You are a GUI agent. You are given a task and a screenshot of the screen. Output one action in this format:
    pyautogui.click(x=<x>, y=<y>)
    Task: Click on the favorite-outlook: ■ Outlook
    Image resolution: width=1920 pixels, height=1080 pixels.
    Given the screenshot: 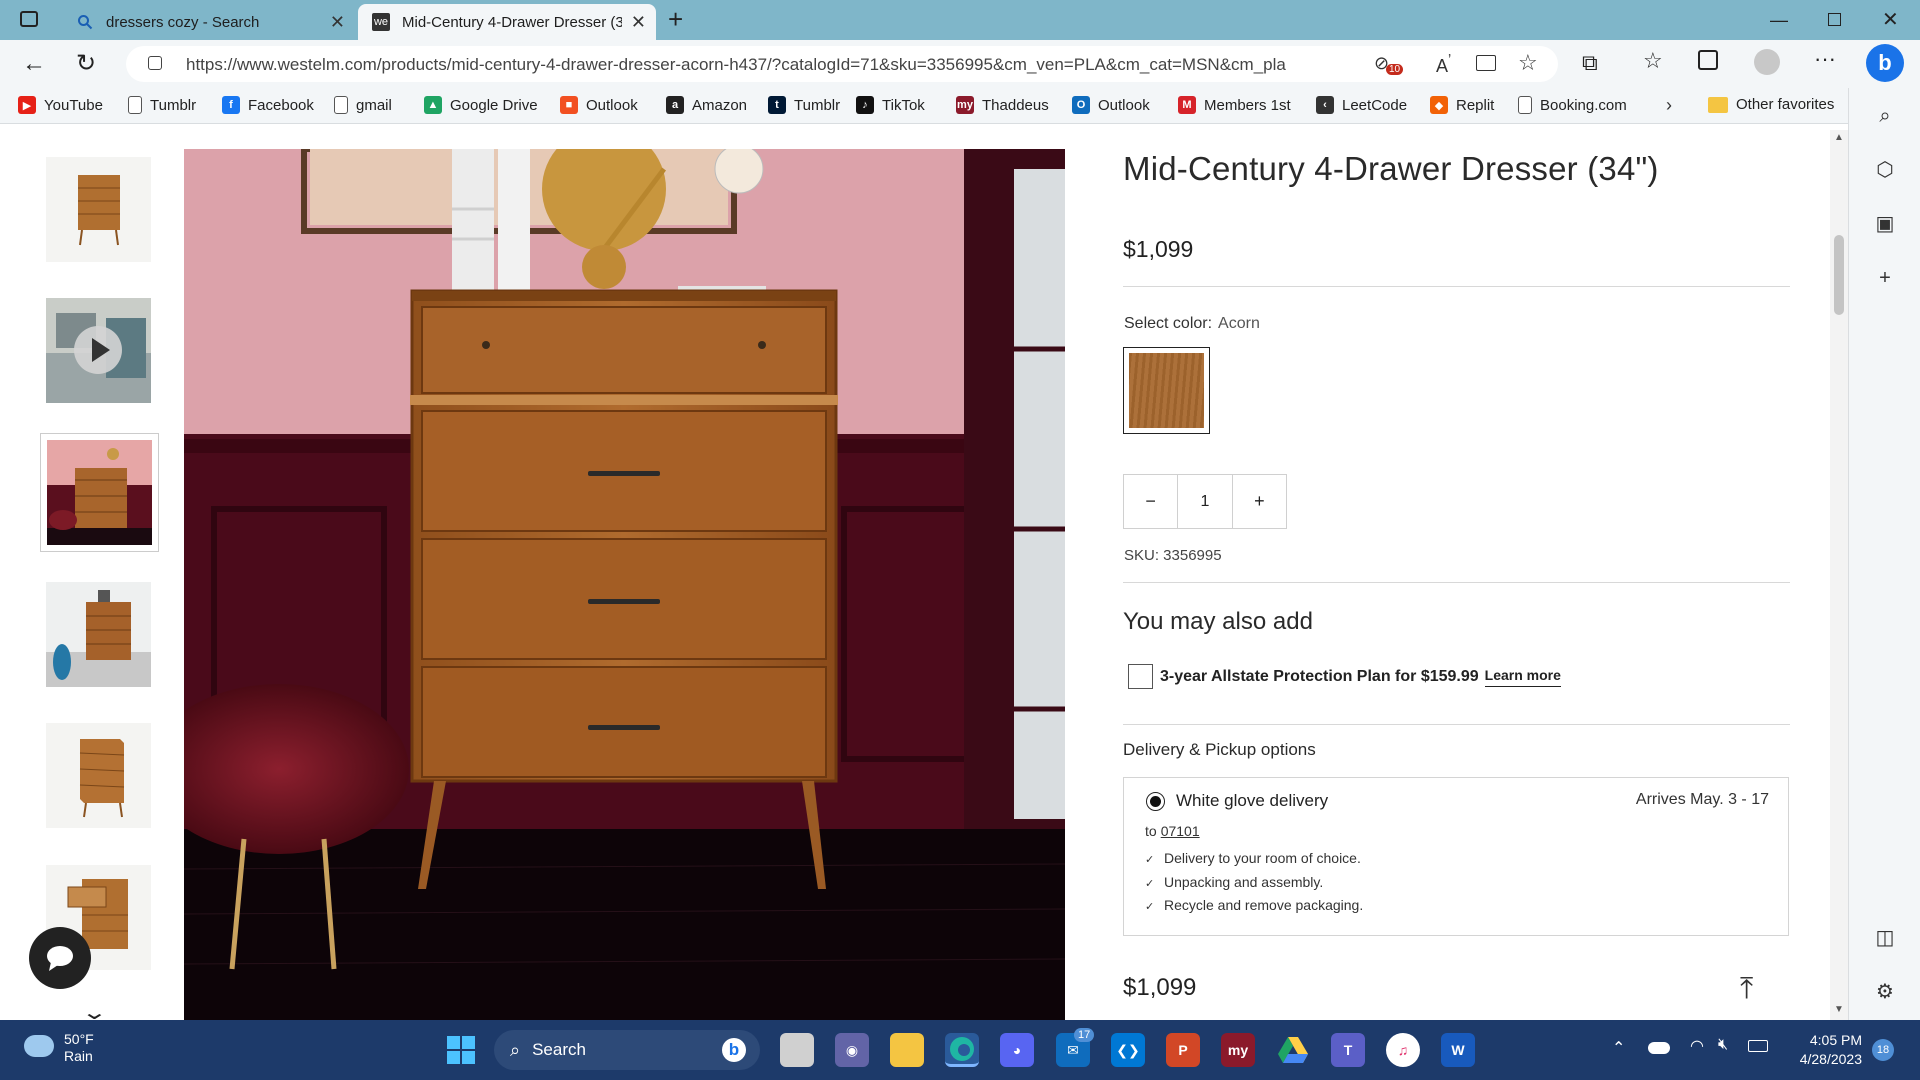 What is the action you would take?
    pyautogui.click(x=599, y=105)
    